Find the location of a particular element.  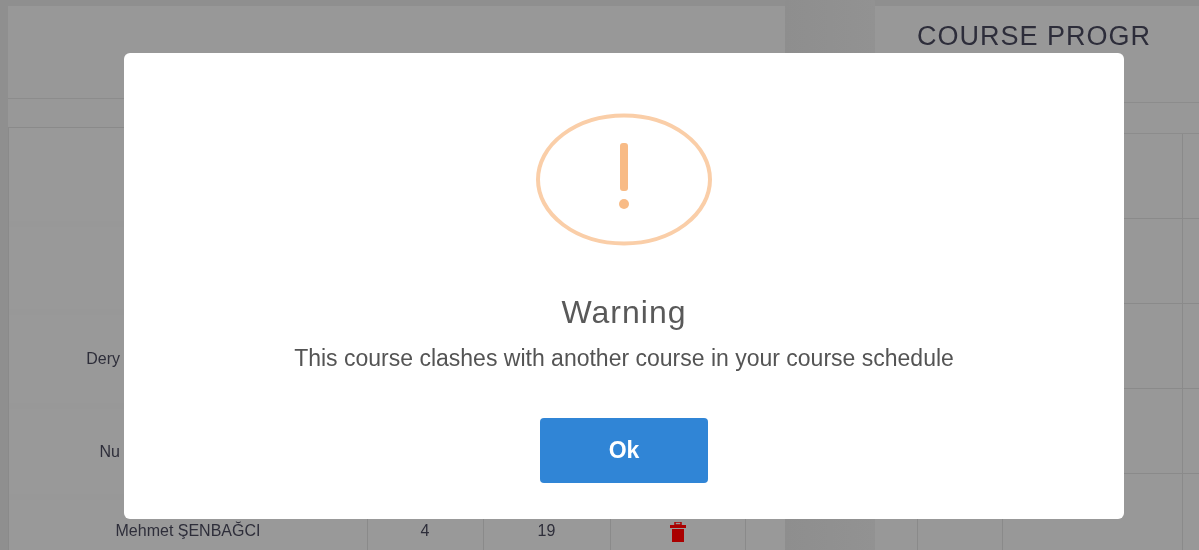

table-cell: 19 is located at coordinates (546, 531).